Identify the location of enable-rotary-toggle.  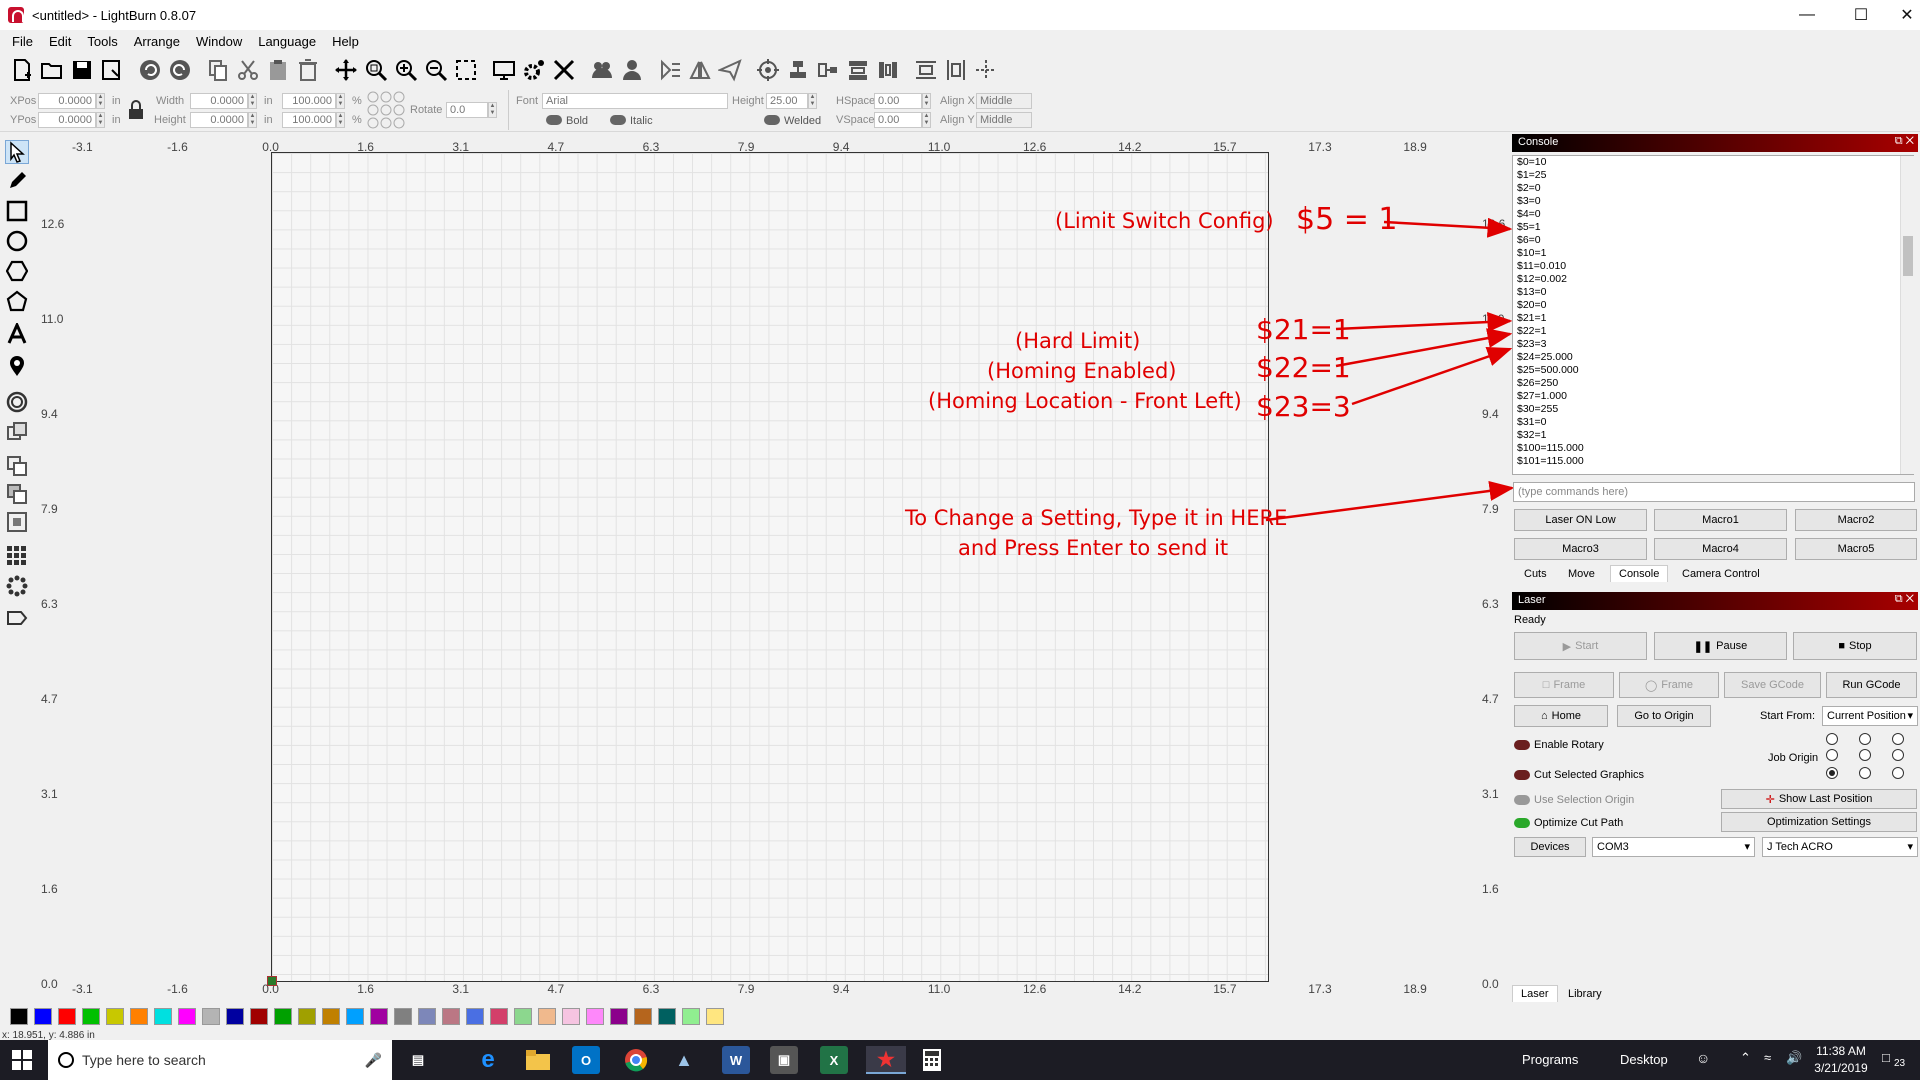
(1522, 745).